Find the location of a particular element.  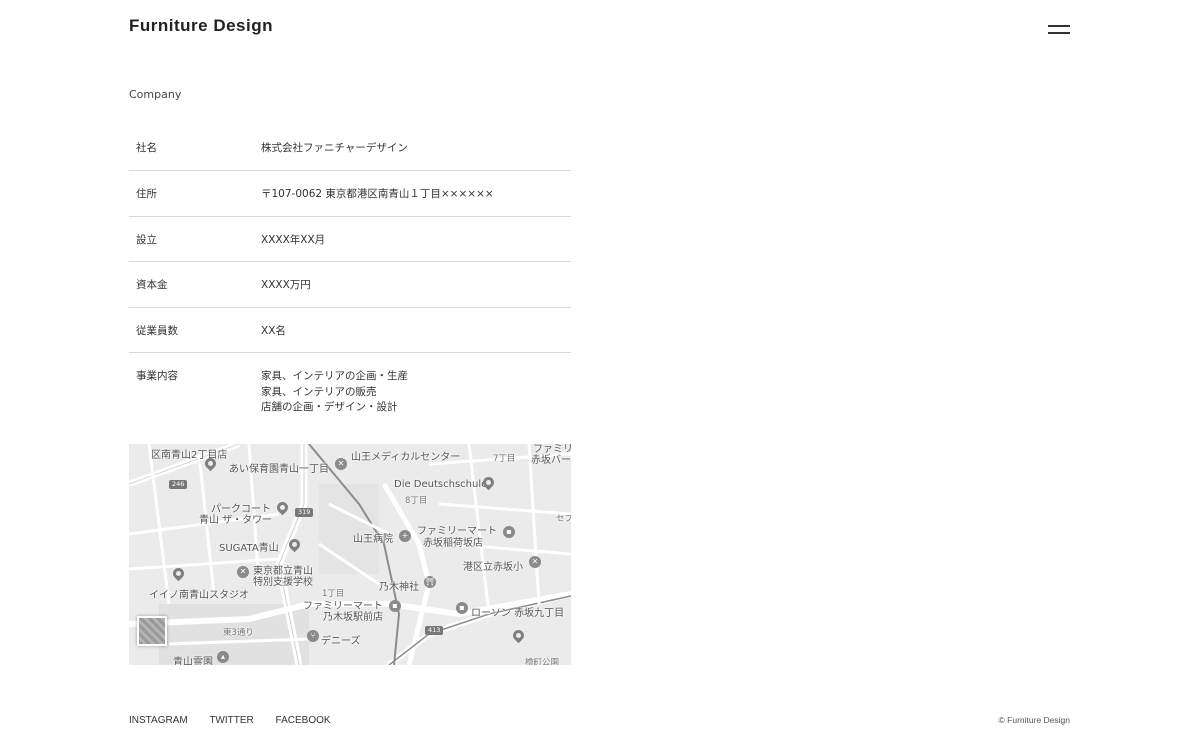

map-label: デニーズ is located at coordinates (341, 641).